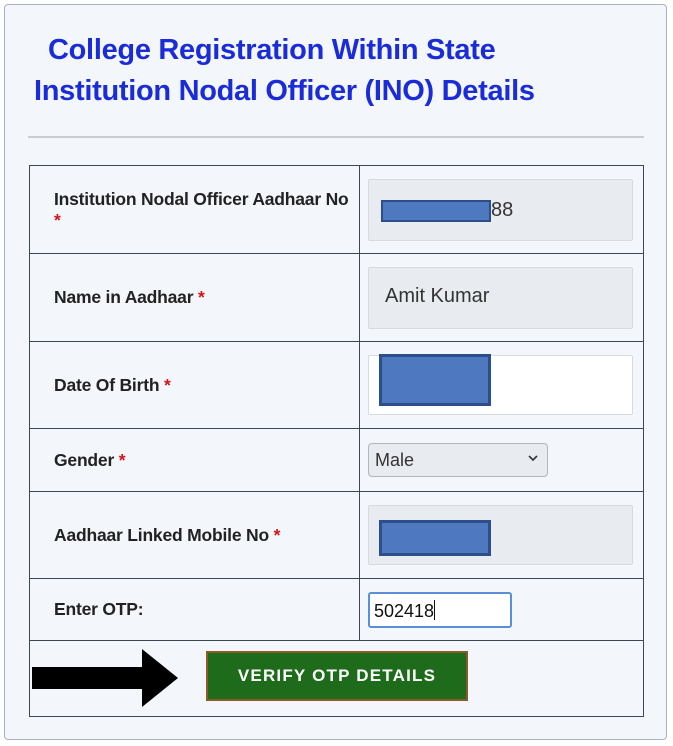 This screenshot has width=673, height=746. I want to click on aadhaar-no-label: Institution Nodal Officer Aadhaar No *, so click(194, 209).